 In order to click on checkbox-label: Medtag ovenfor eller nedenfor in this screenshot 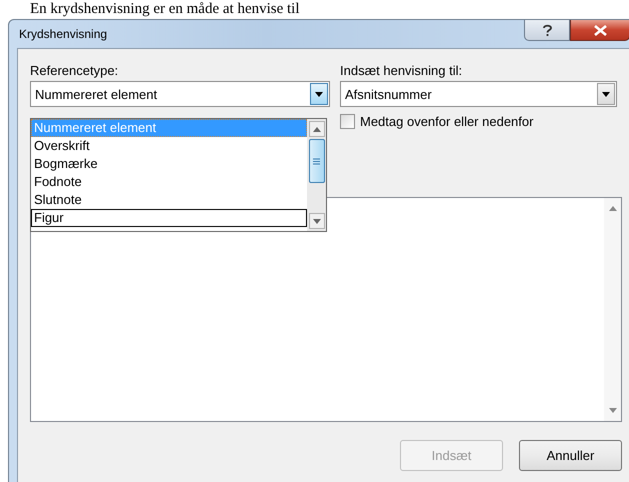, I will do `click(447, 121)`.